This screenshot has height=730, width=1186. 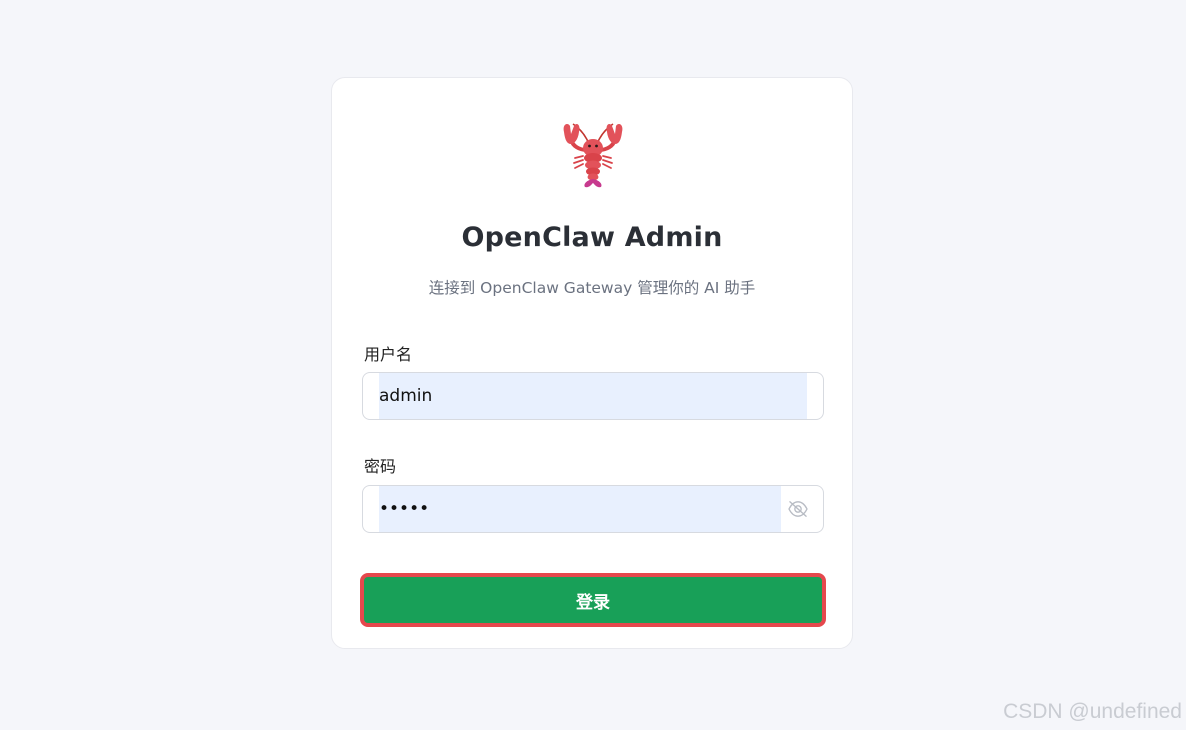 I want to click on password-input, so click(x=580, y=509).